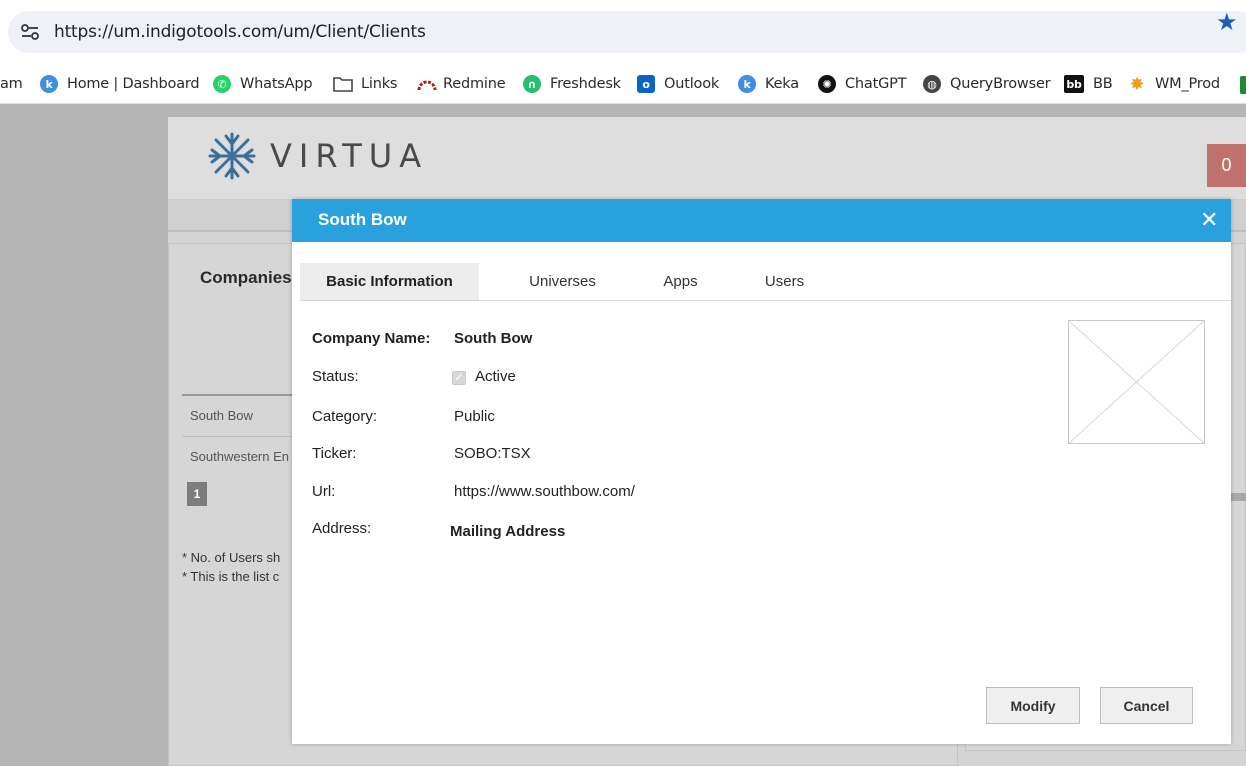  What do you see at coordinates (342, 528) in the screenshot?
I see `address-label: Address:` at bounding box center [342, 528].